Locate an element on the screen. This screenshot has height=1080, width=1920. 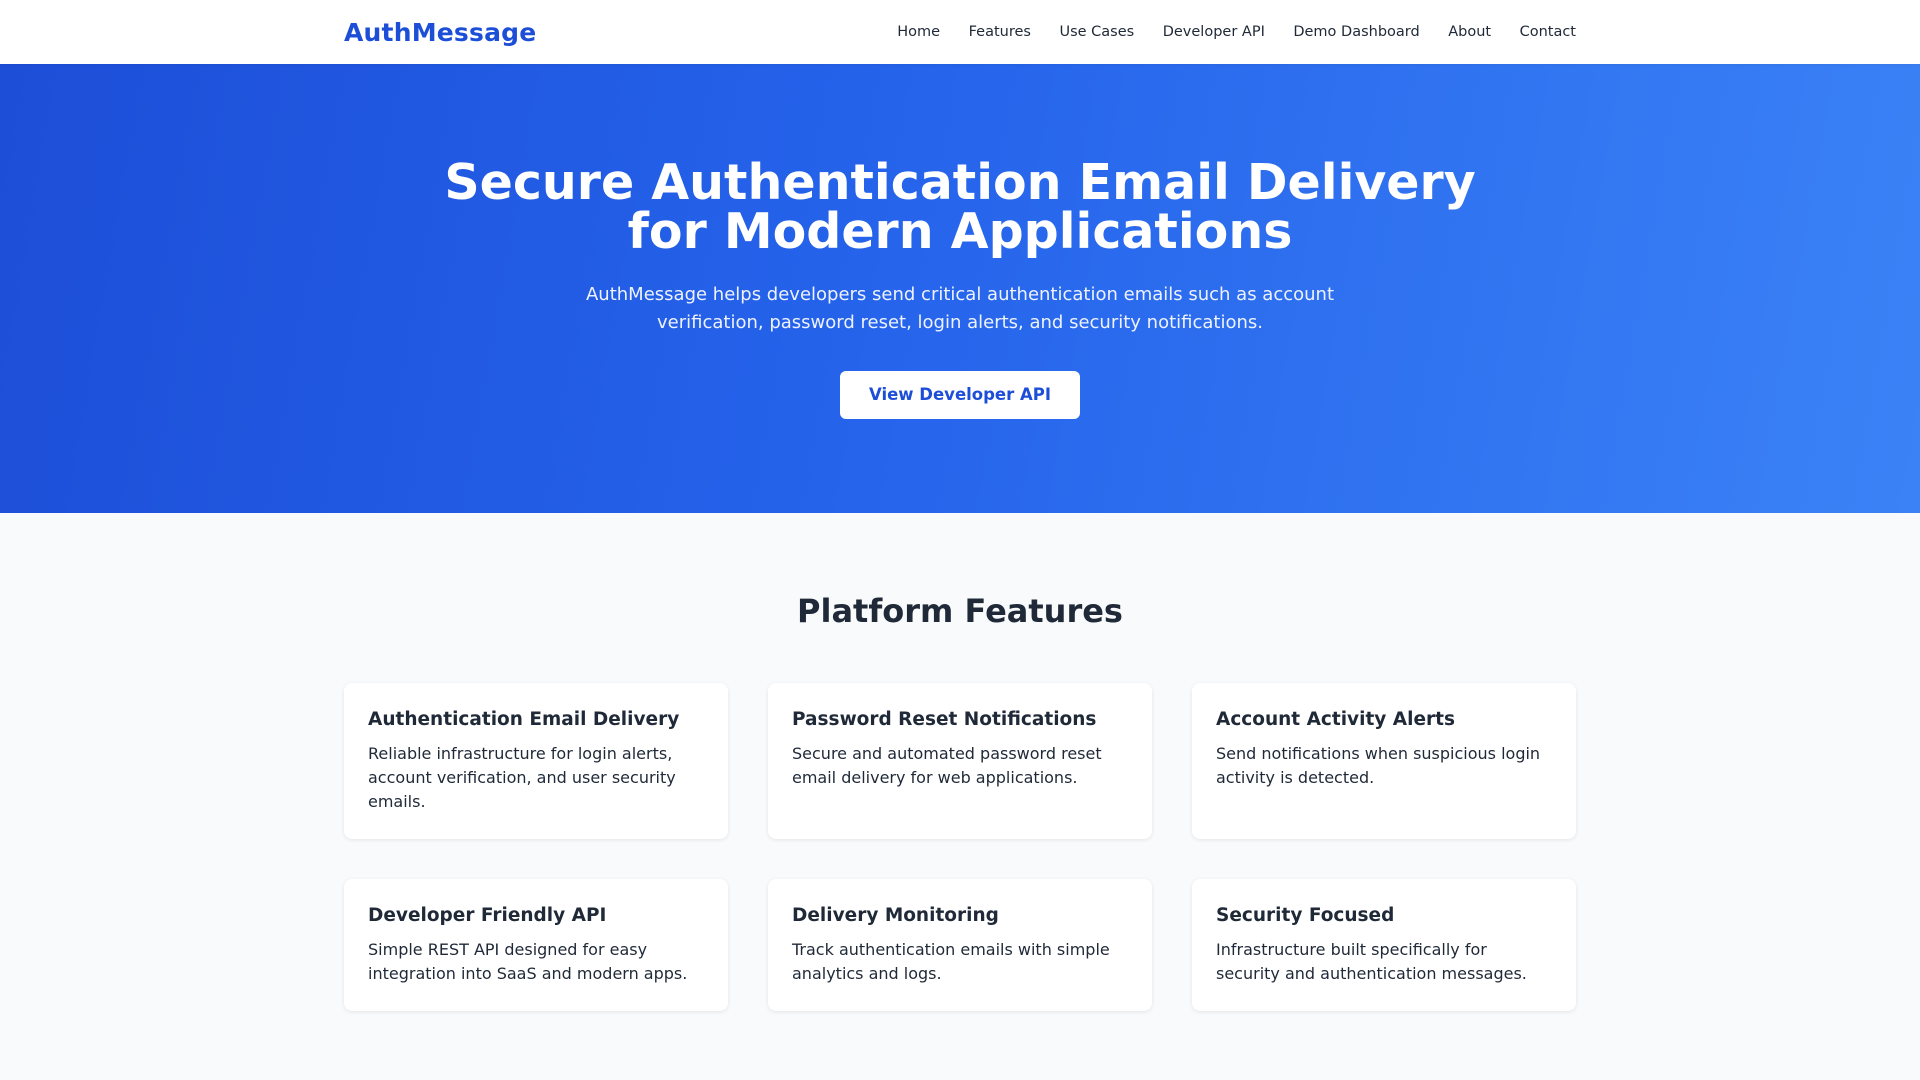
nav-link-contact: Contact is located at coordinates (1548, 32).